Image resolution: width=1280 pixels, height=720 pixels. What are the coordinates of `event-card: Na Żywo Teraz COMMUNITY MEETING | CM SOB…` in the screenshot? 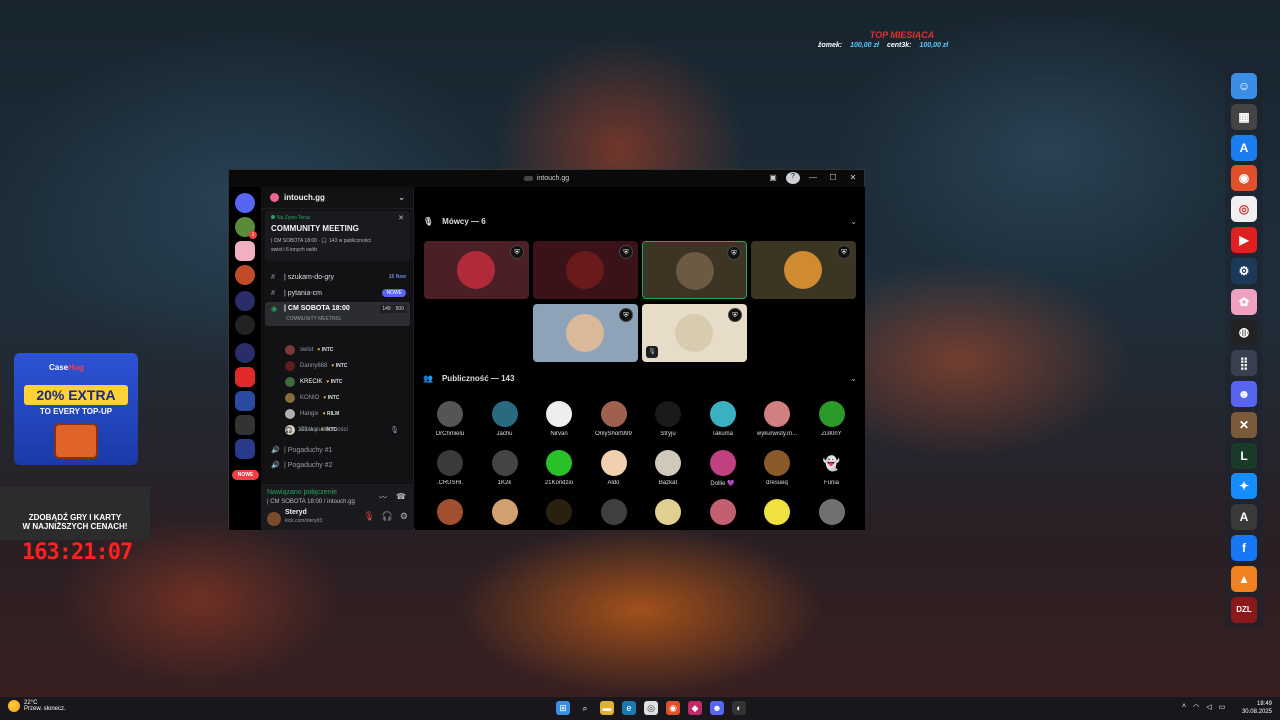 It's located at (337, 236).